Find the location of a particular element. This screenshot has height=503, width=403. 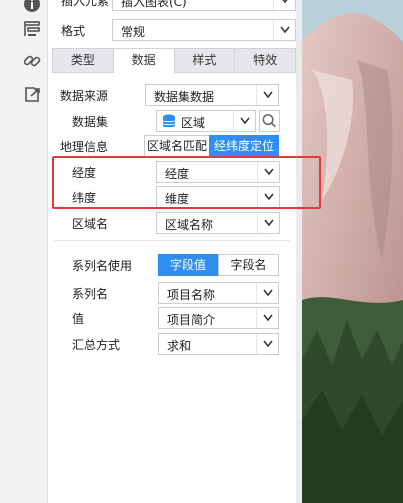

dataset-row: 数据集 区域 is located at coordinates (172, 121).